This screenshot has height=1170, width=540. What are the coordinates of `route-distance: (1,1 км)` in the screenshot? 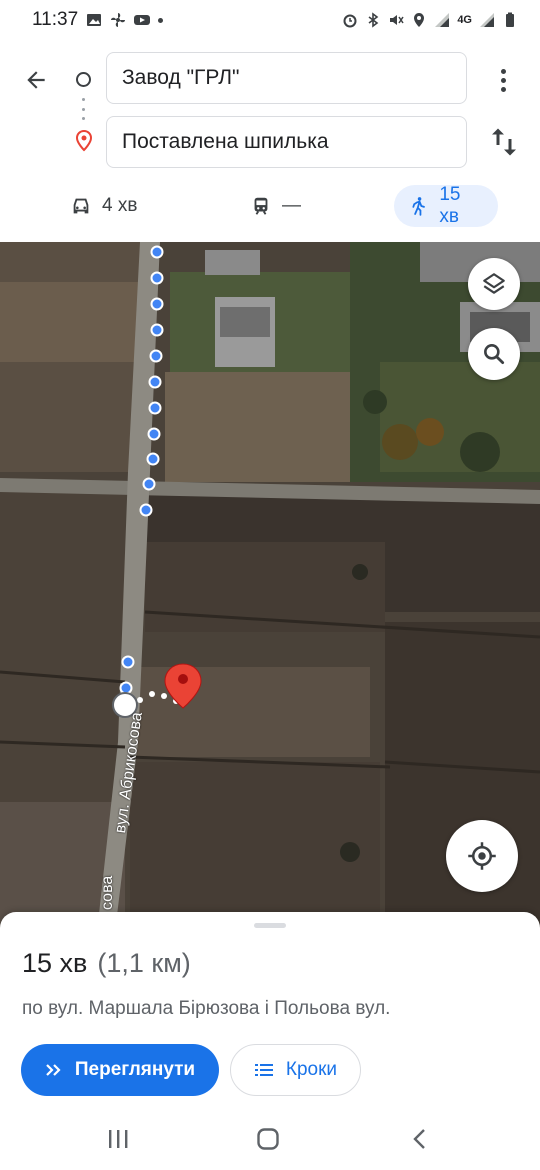 It's located at (144, 963).